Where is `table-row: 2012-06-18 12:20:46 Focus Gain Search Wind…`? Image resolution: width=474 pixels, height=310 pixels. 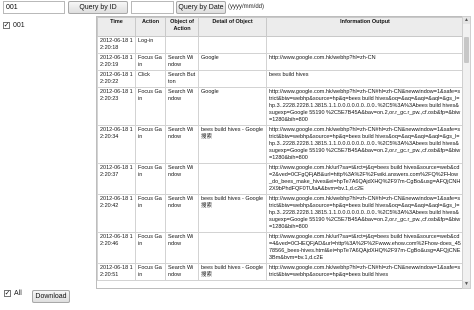 table-row: 2012-06-18 12:20:46 Focus Gain Search Wind… is located at coordinates (280, 248).